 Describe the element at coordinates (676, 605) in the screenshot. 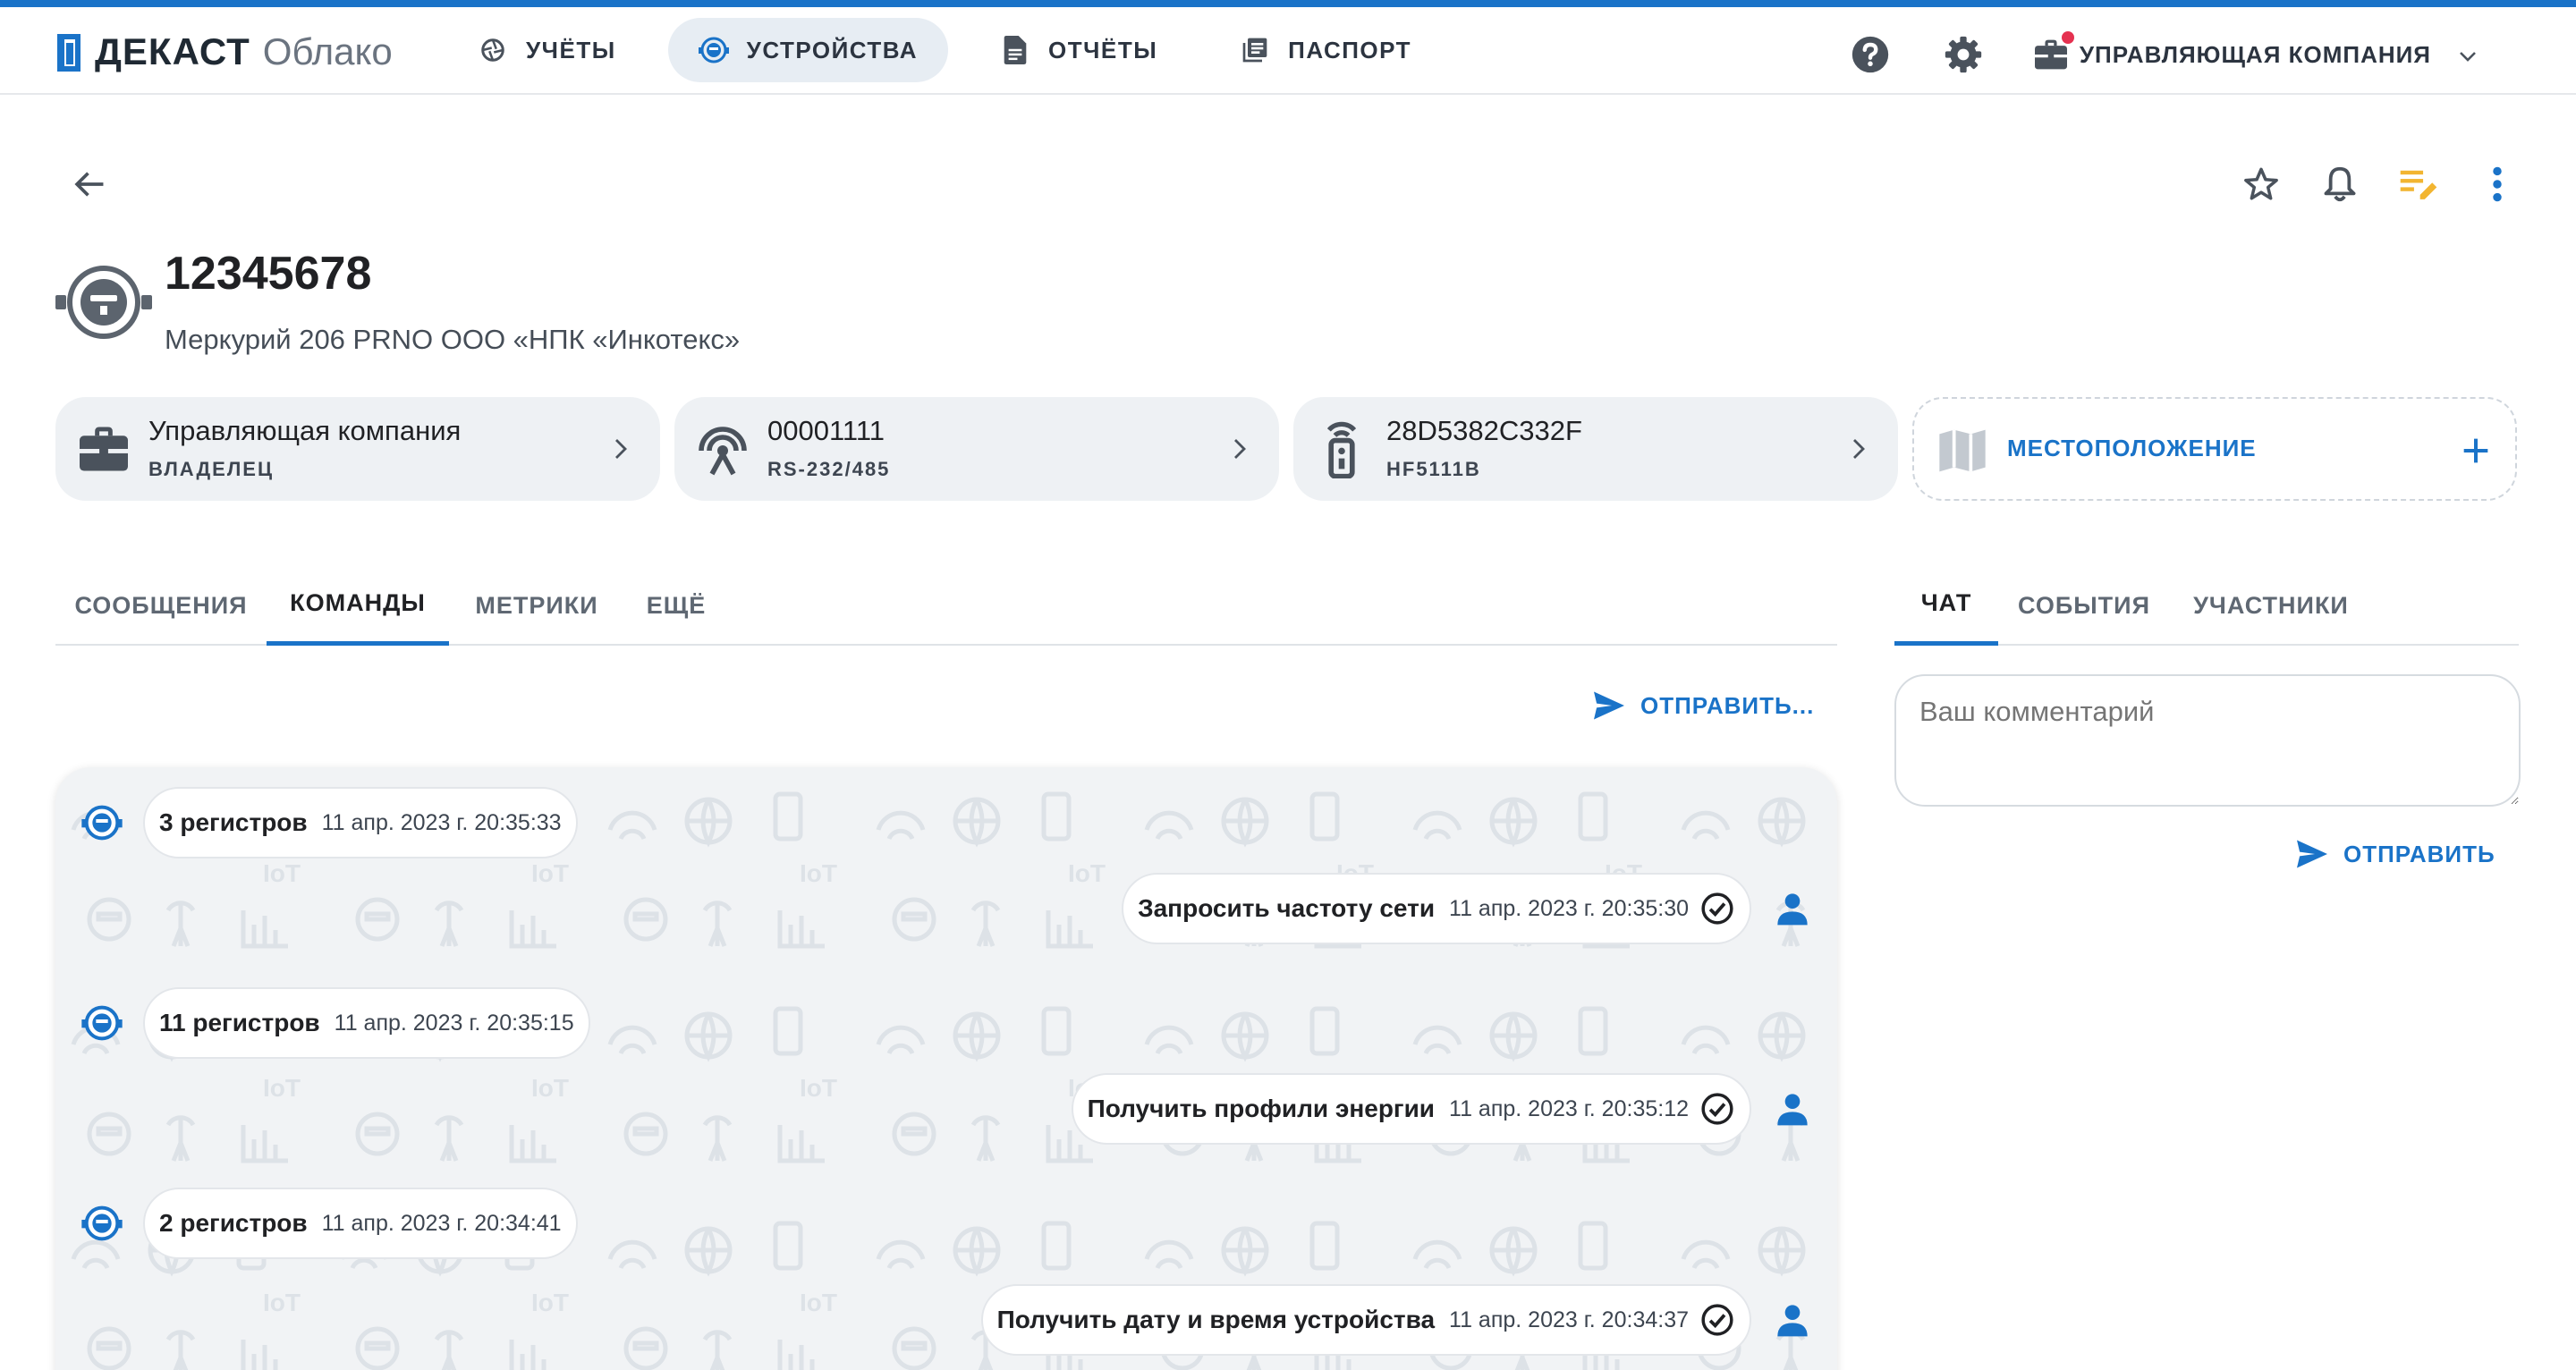

I see `tab-more: ЕЩЁ` at that location.